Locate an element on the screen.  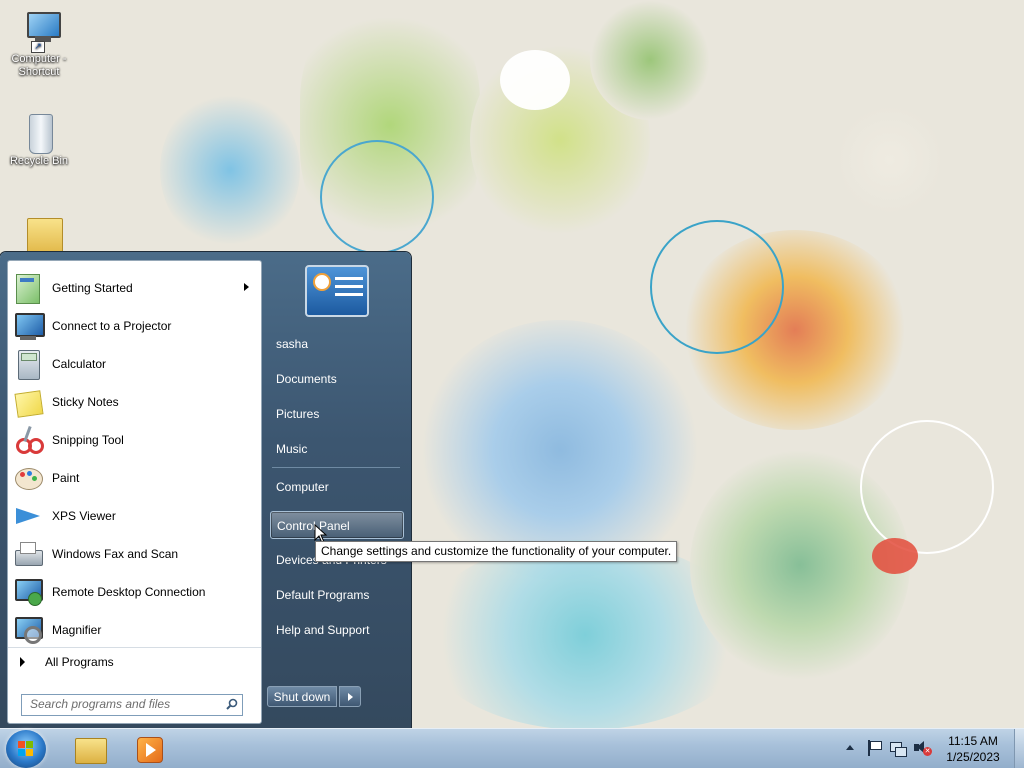
program-label: Getting Started is located at coordinates (92, 288).